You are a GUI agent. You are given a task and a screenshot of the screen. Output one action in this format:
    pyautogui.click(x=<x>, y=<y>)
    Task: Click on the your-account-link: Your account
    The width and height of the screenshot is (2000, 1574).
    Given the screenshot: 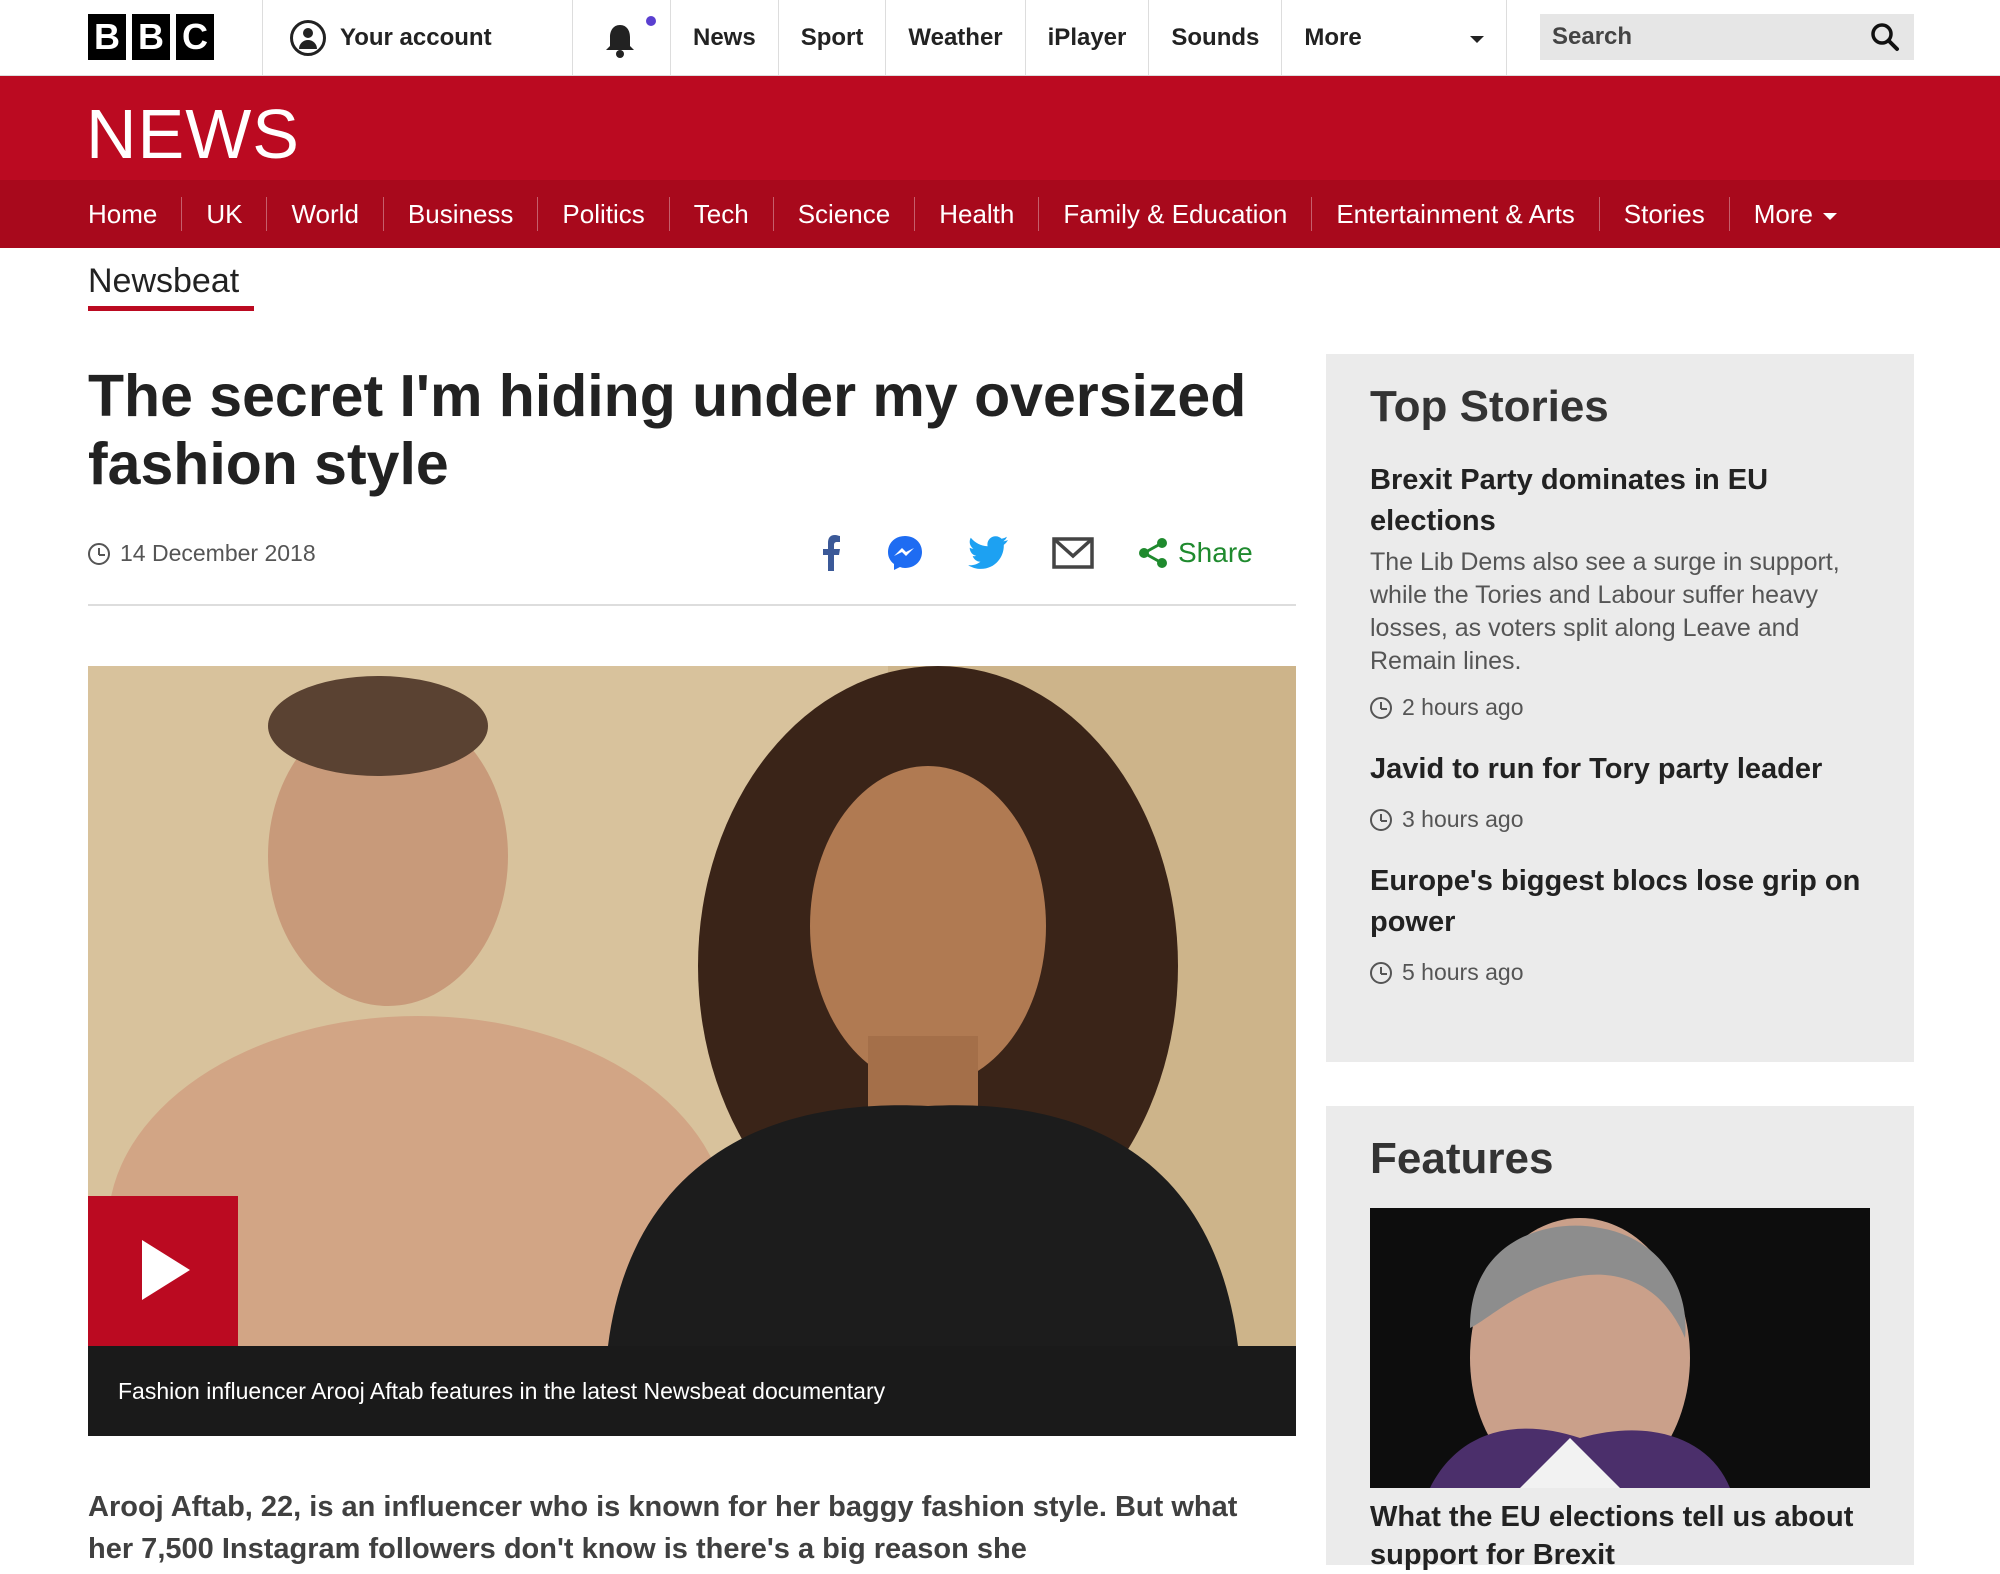 What is the action you would take?
    pyautogui.click(x=391, y=38)
    